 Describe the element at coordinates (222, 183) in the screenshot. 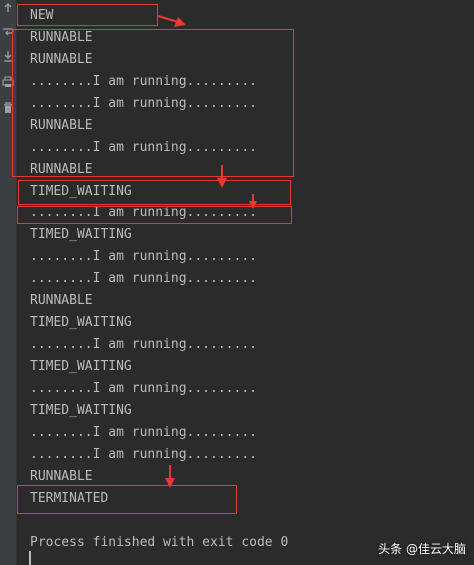

I see `arrowhead-to-timed-waiting` at that location.